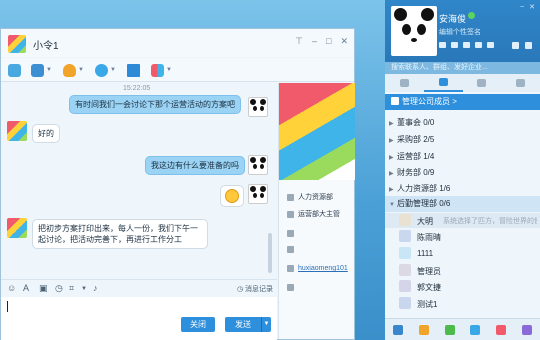 This screenshot has height=340, width=540. What do you see at coordinates (195, 165) in the screenshot?
I see `message-bubble-out: 我这边有什么要准备的吗` at bounding box center [195, 165].